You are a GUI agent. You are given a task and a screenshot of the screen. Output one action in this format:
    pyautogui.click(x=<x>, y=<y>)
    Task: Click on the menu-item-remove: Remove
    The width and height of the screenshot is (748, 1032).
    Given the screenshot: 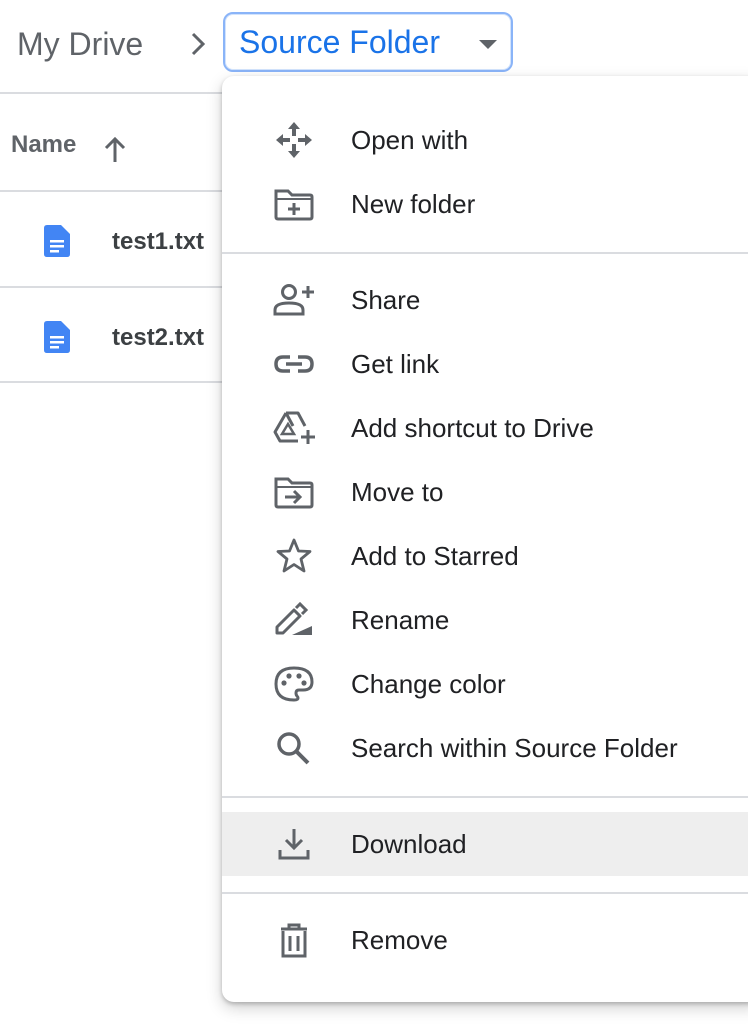 What is the action you would take?
    pyautogui.click(x=485, y=940)
    